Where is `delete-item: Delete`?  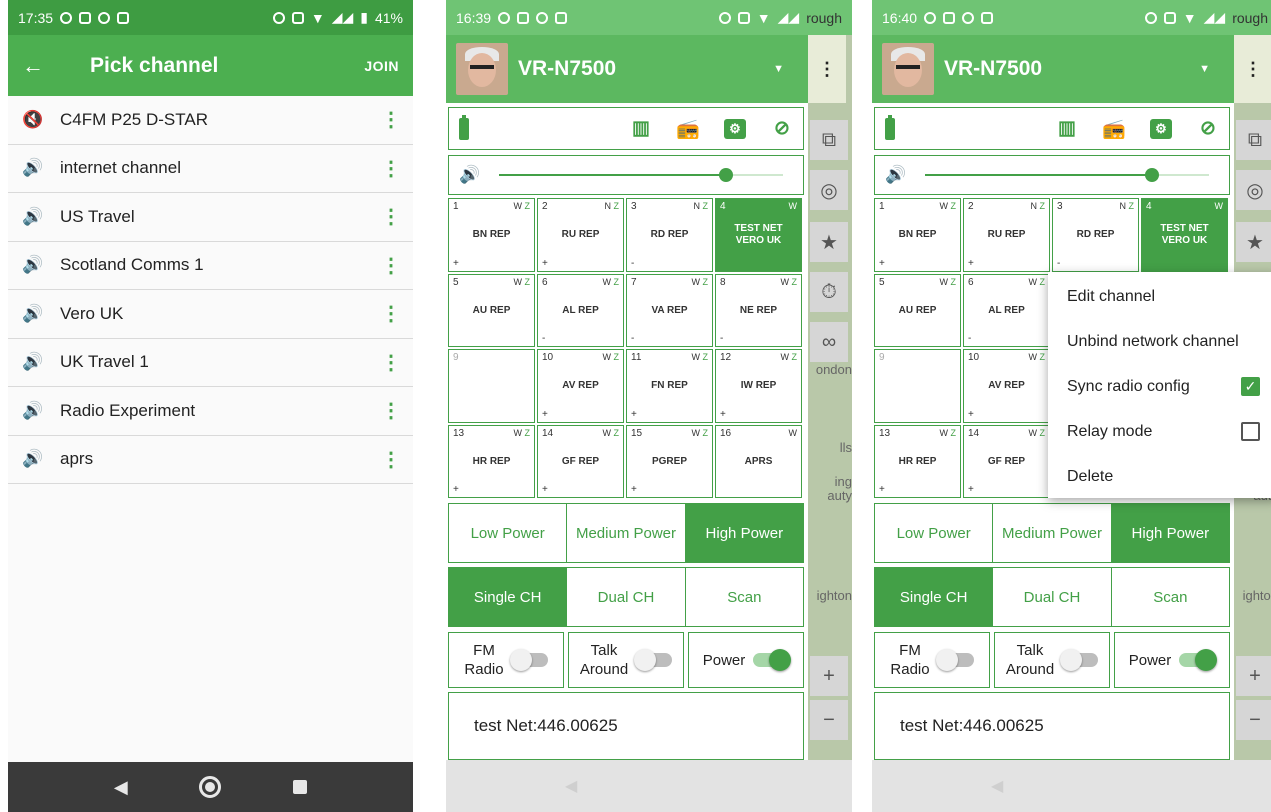
delete-item: Delete is located at coordinates (1159, 476).